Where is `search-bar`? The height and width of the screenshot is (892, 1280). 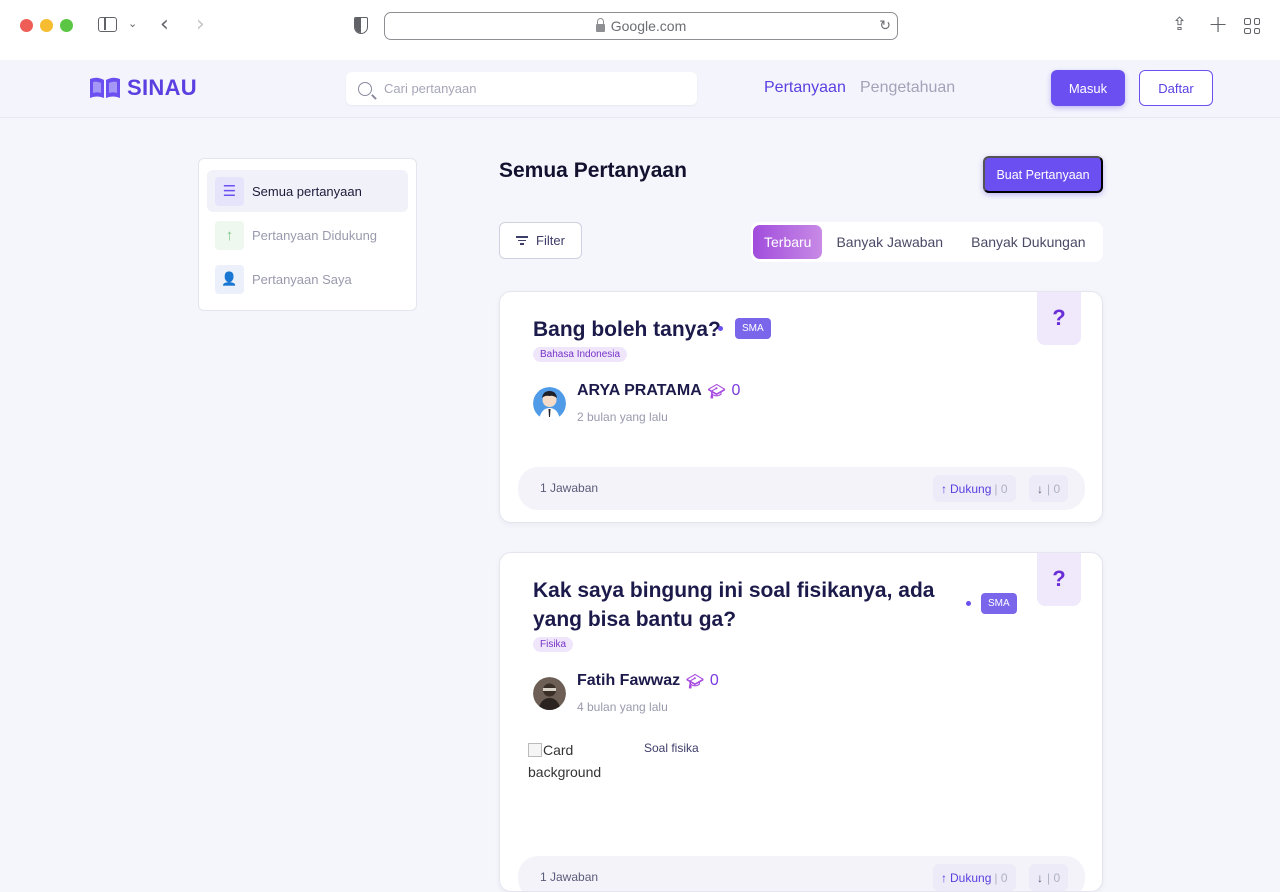 search-bar is located at coordinates (521, 88).